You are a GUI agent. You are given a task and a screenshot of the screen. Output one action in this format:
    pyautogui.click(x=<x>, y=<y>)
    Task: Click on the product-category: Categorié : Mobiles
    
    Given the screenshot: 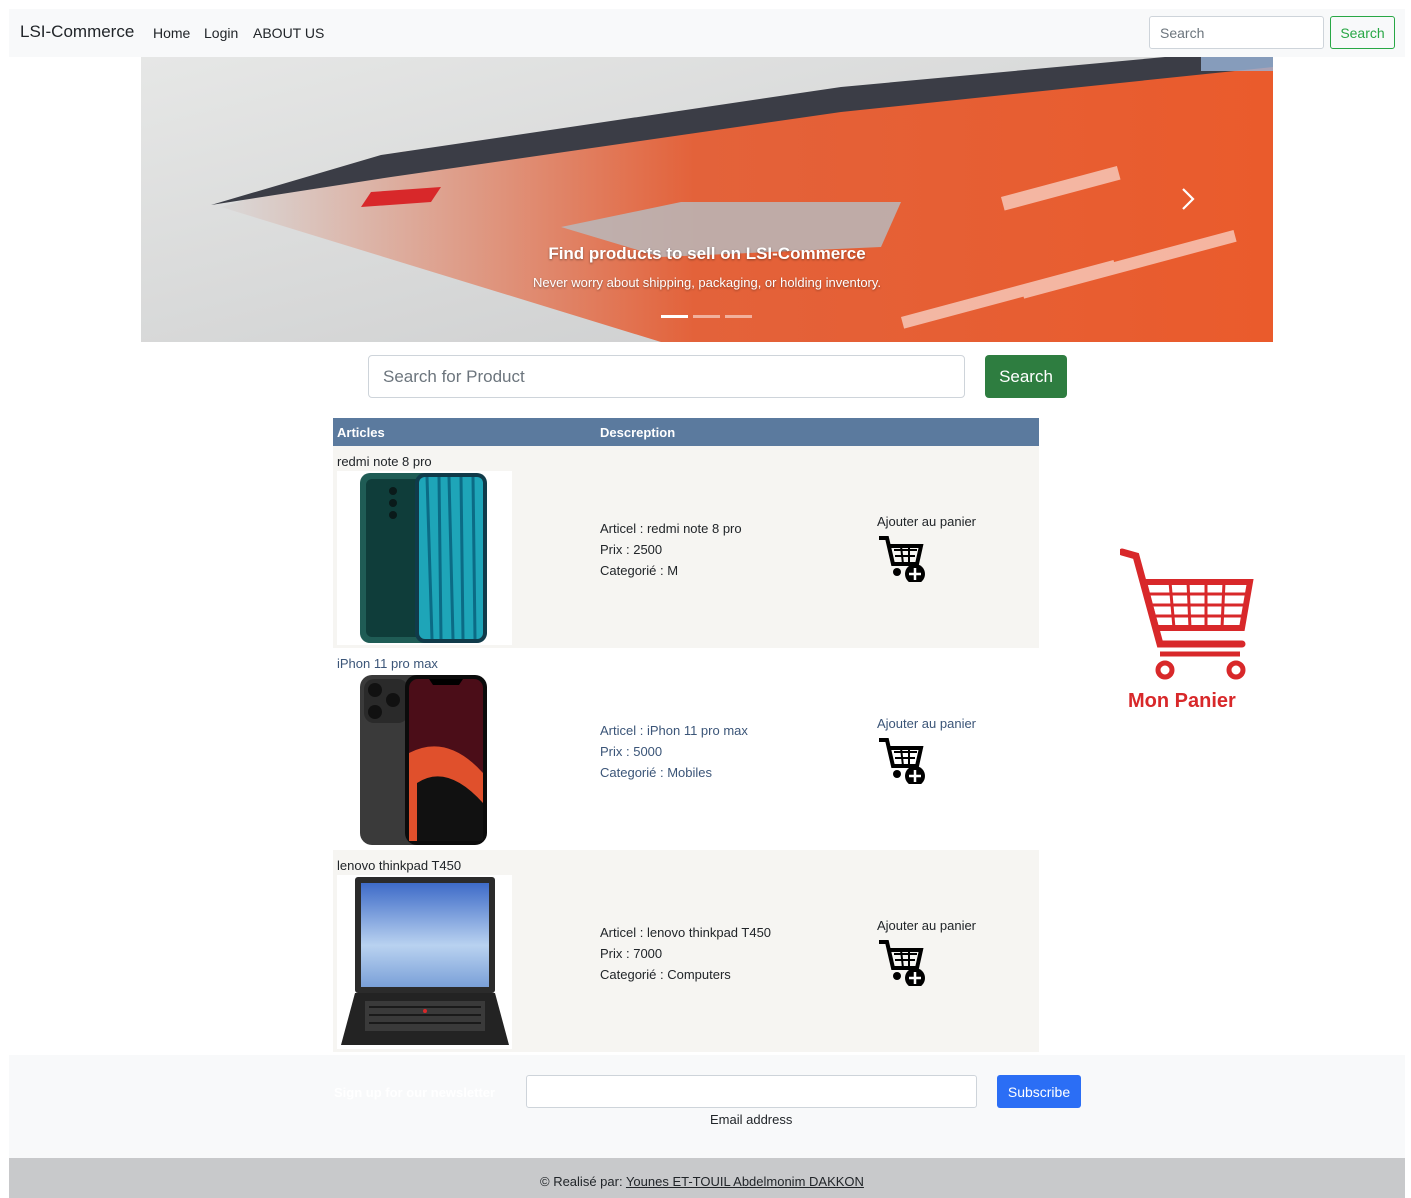 What is the action you would take?
    pyautogui.click(x=656, y=772)
    